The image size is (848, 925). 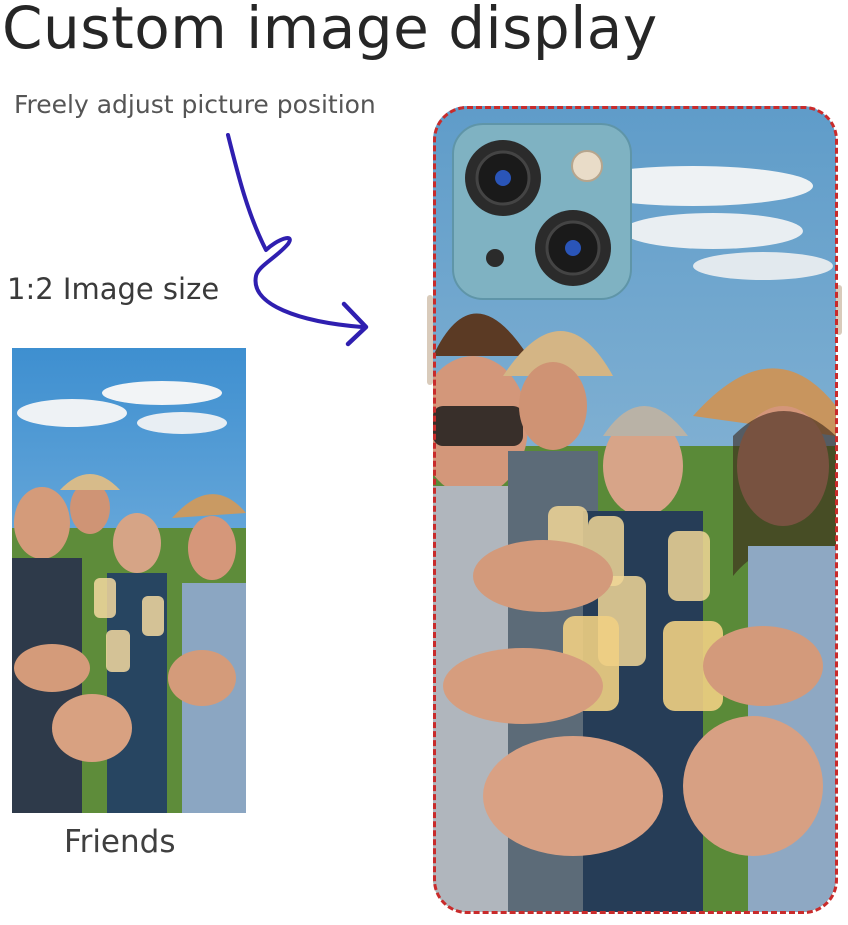 I want to click on phone-side-button-right, so click(x=839, y=310).